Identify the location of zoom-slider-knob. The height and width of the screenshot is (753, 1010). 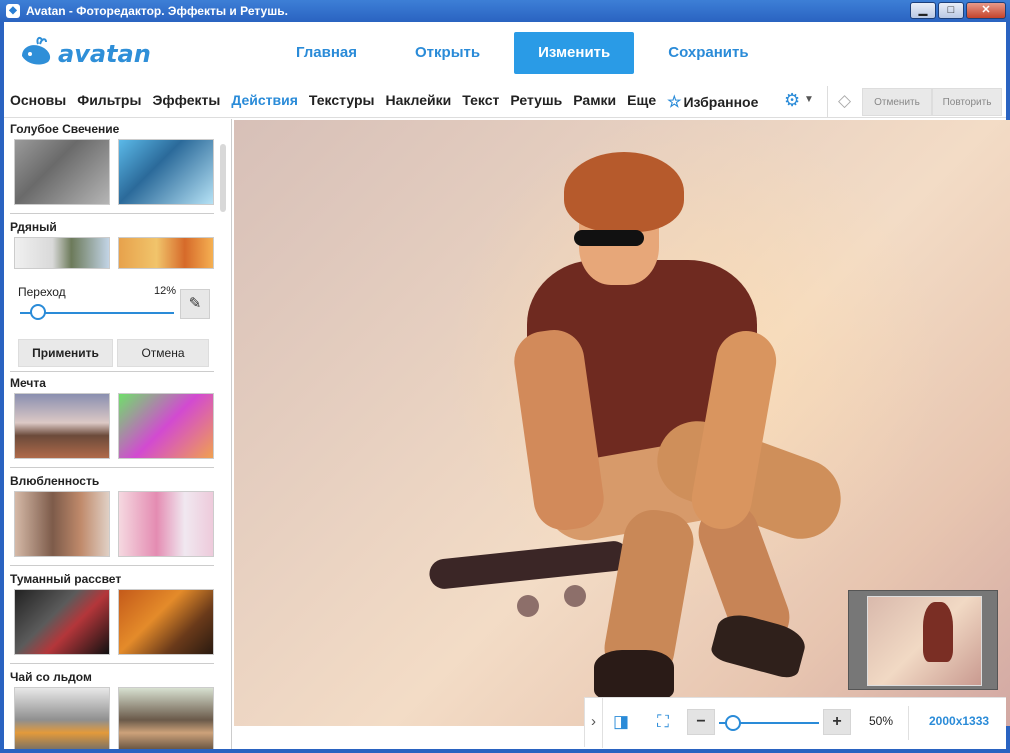
(733, 723).